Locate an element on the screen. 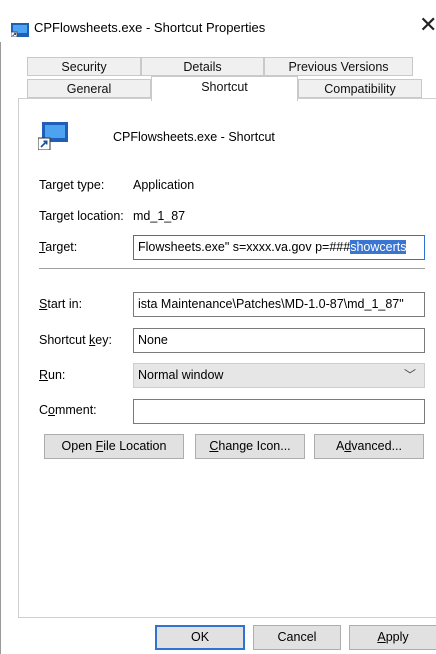 This screenshot has width=436, height=654. tab-compatibility: Compatibility is located at coordinates (360, 88).